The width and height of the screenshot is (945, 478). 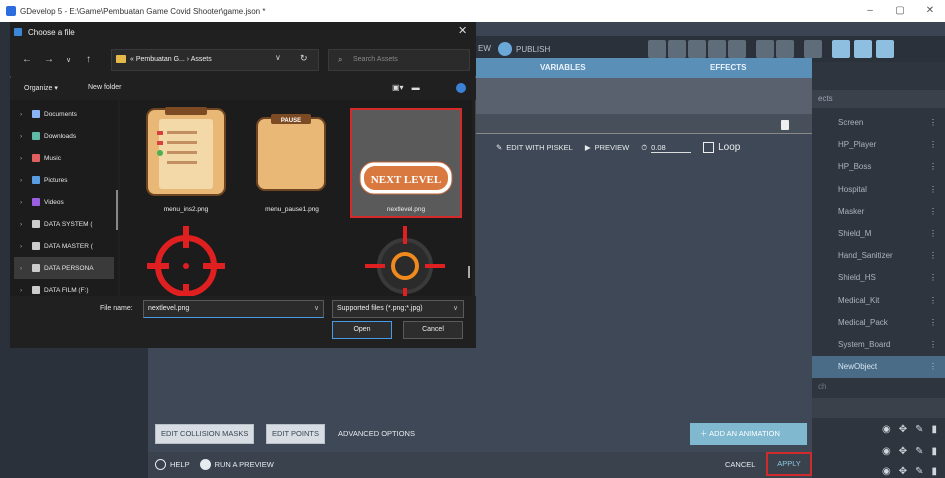 What do you see at coordinates (117, 210) in the screenshot?
I see `sidebar-scrollbar` at bounding box center [117, 210].